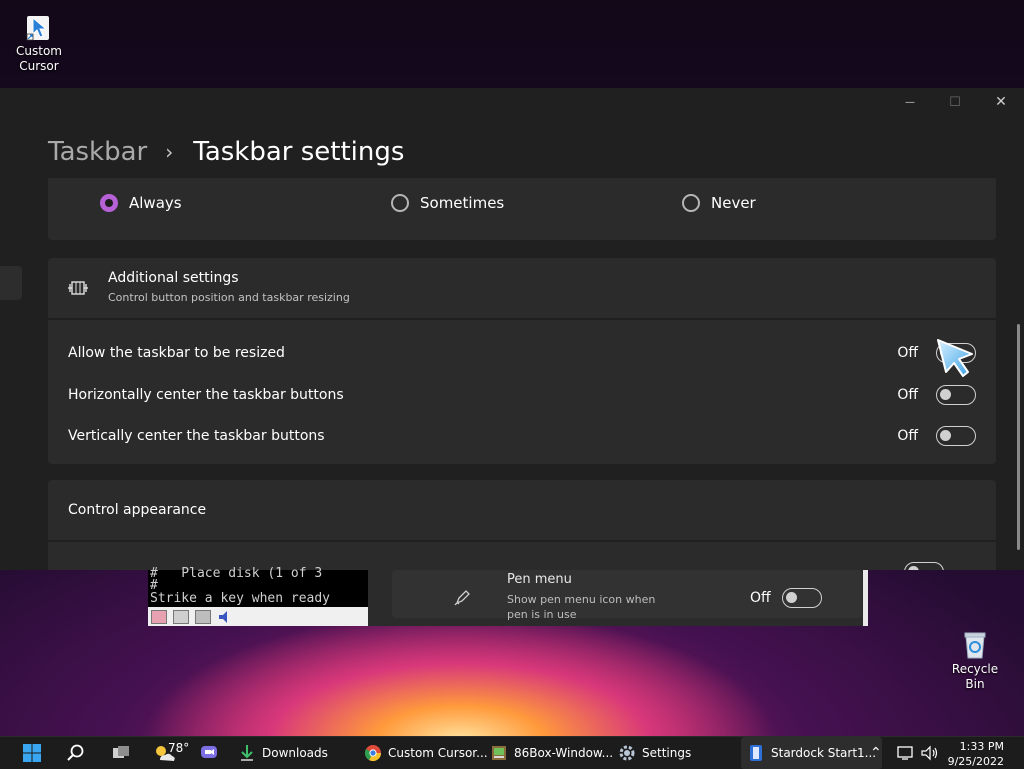 The height and width of the screenshot is (769, 1024). What do you see at coordinates (155, 203) in the screenshot?
I see `radio-label: Always` at bounding box center [155, 203].